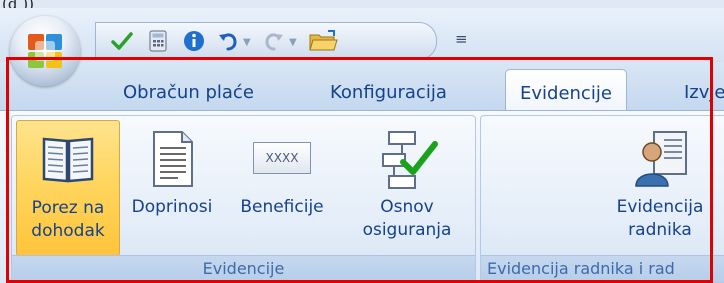 This screenshot has width=724, height=283. Describe the element at coordinates (704, 92) in the screenshot. I see `tab-izvjestaji: Izvje` at that location.